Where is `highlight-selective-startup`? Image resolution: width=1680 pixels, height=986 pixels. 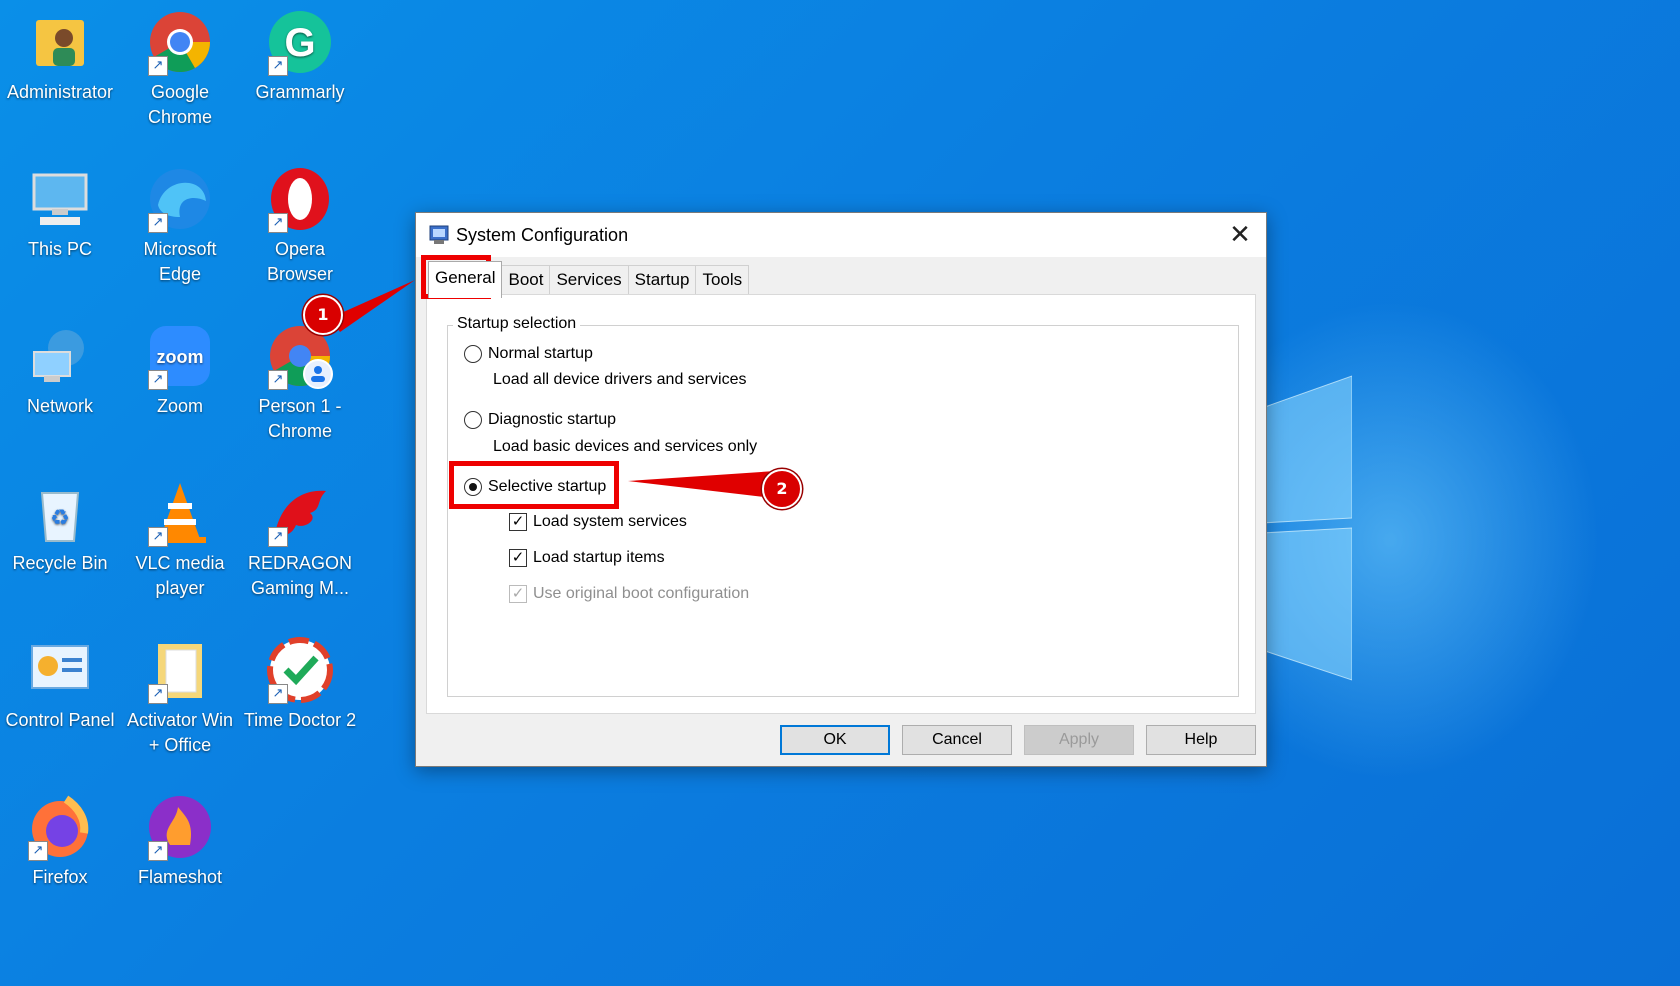
highlight-selective-startup is located at coordinates (534, 485).